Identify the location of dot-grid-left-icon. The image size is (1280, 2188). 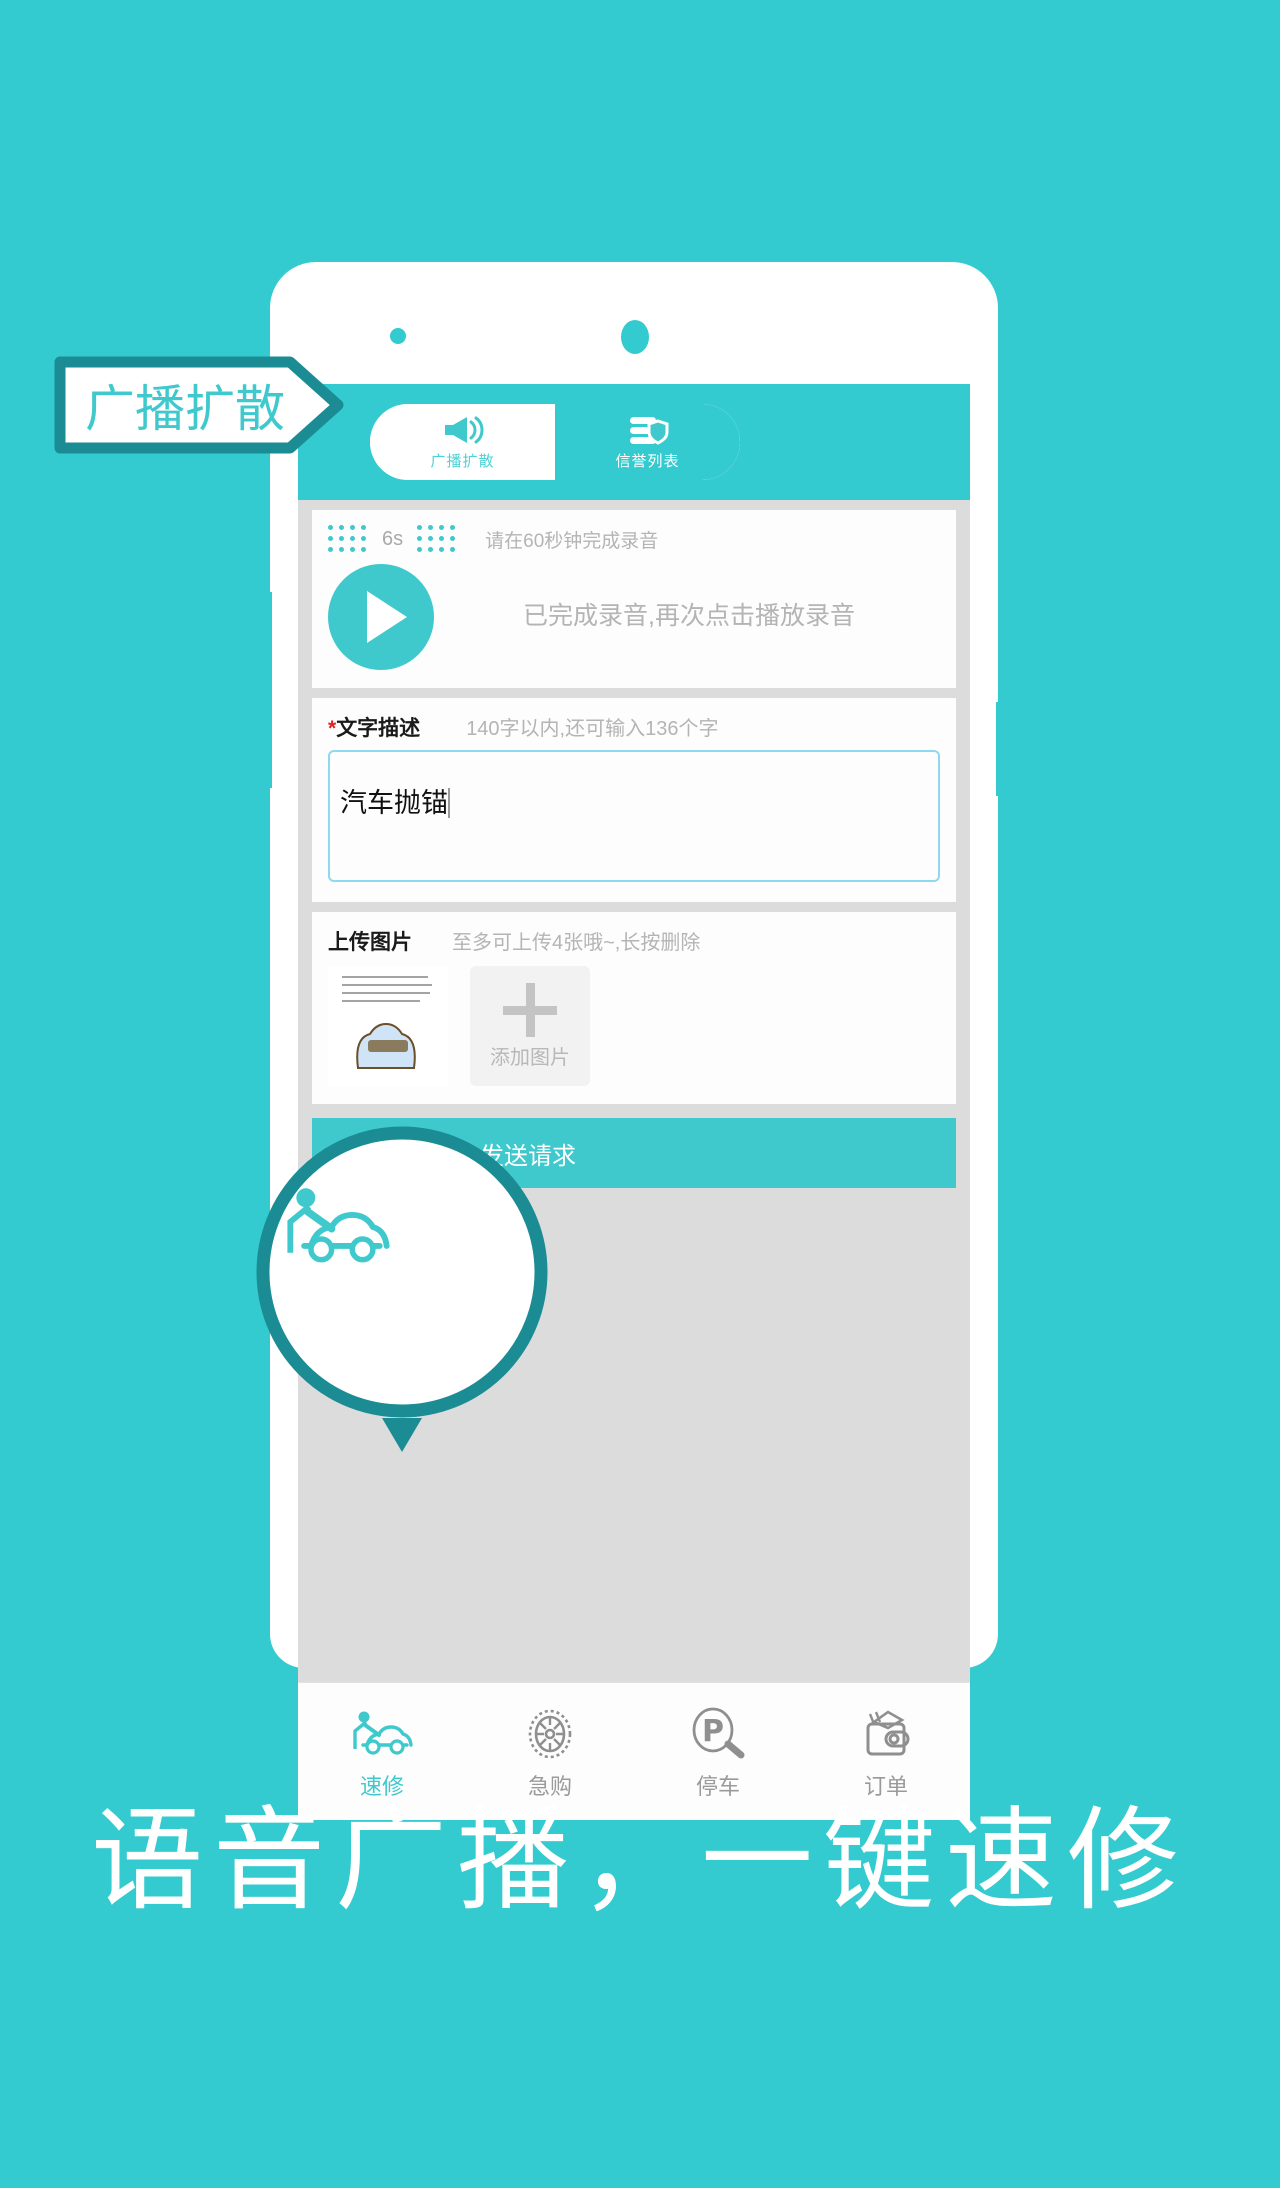
(348, 539).